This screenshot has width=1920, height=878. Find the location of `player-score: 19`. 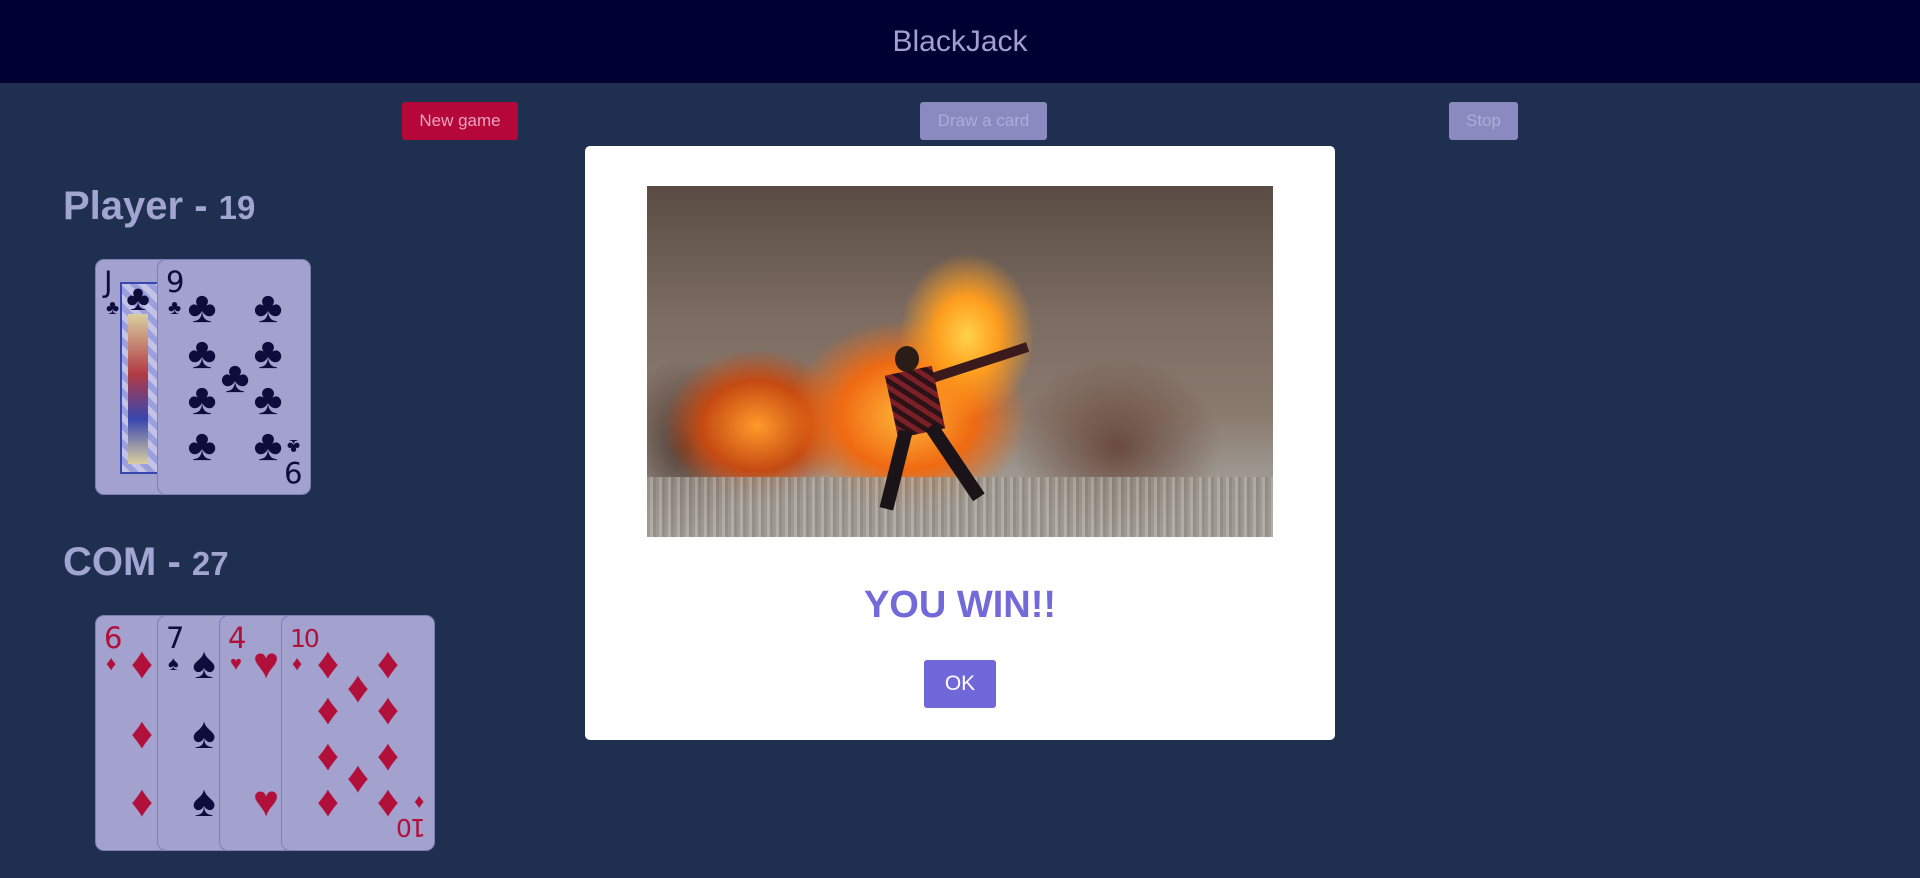

player-score: 19 is located at coordinates (237, 207).